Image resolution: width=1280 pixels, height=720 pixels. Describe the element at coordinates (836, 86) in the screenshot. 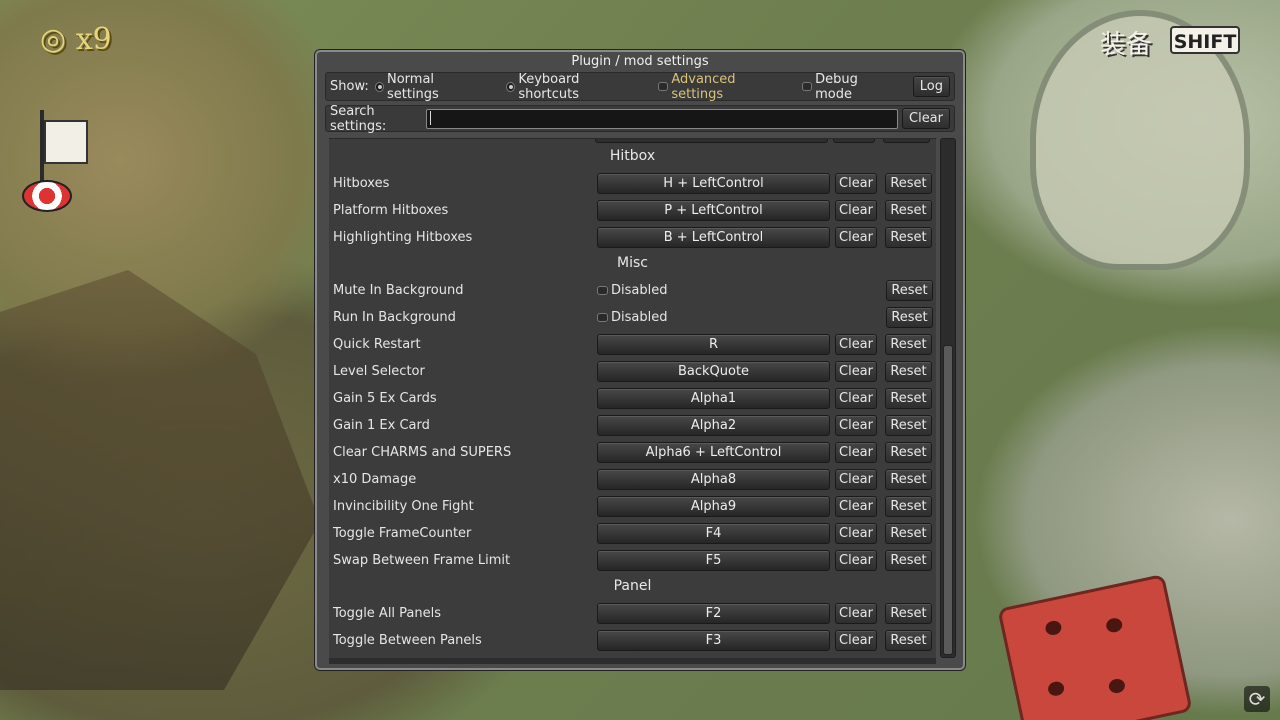

I see `checkbox-label: Debug mode` at that location.